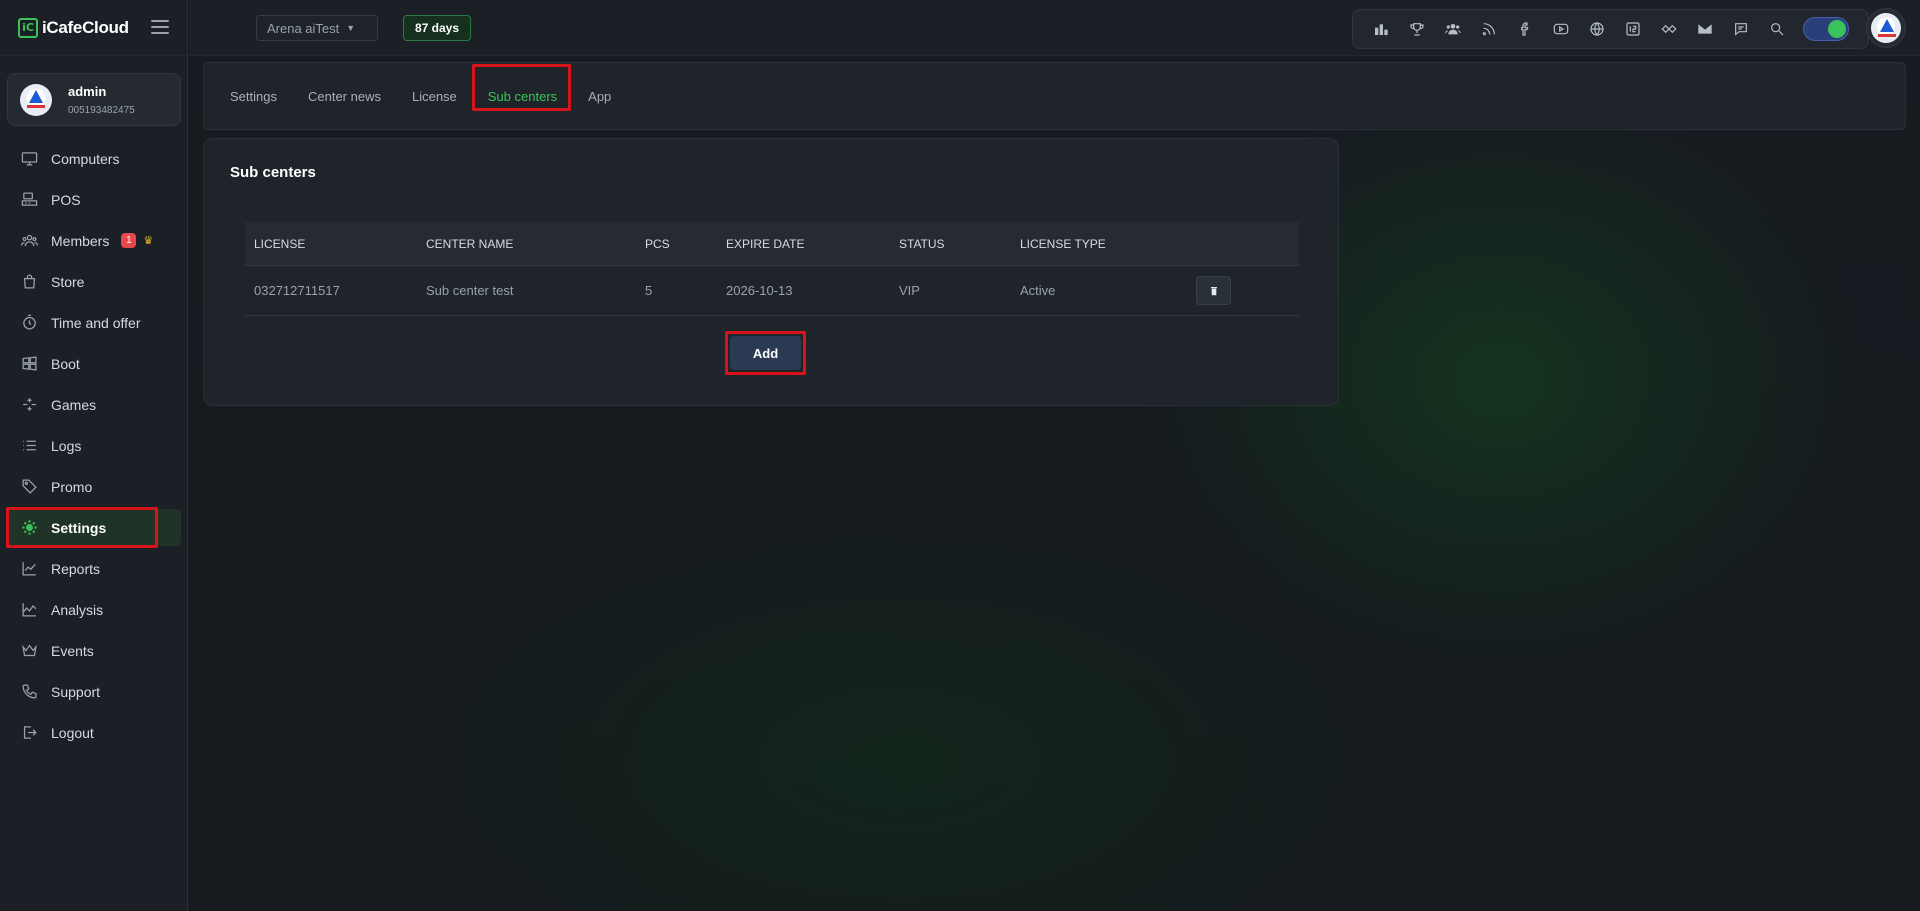 This screenshot has height=911, width=1920. I want to click on sidebar-item-label: Events, so click(72, 650).